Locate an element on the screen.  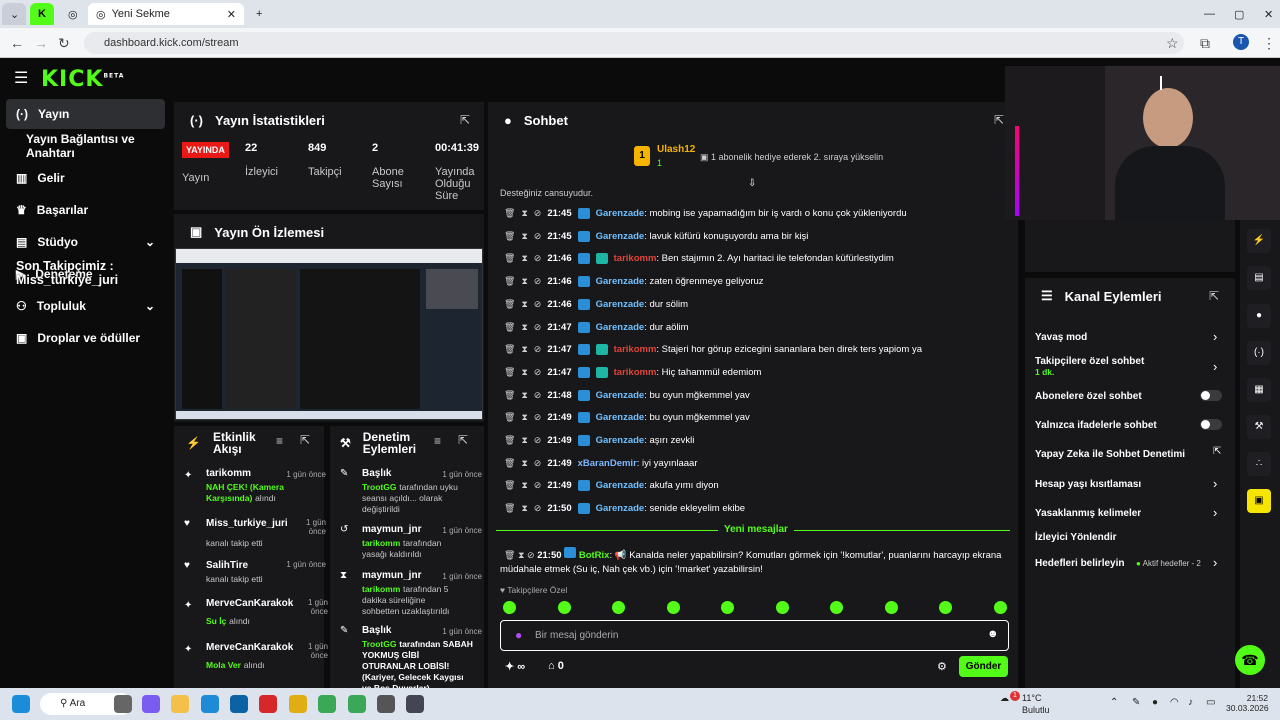
kick-logo: KICKBETA is located at coordinates (82, 79).